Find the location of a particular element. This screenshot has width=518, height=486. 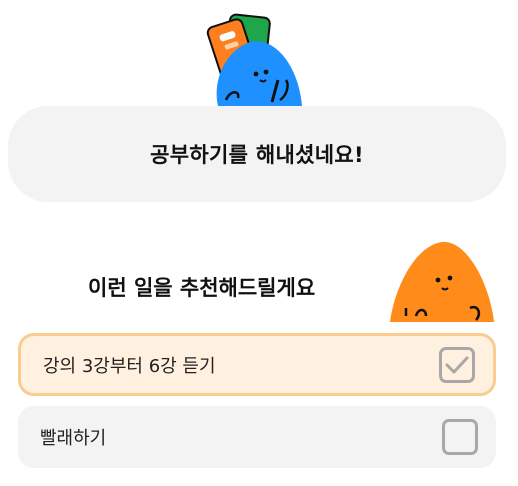

recommend-title: 이런 일을 추천해드릴게요 is located at coordinates (202, 288).